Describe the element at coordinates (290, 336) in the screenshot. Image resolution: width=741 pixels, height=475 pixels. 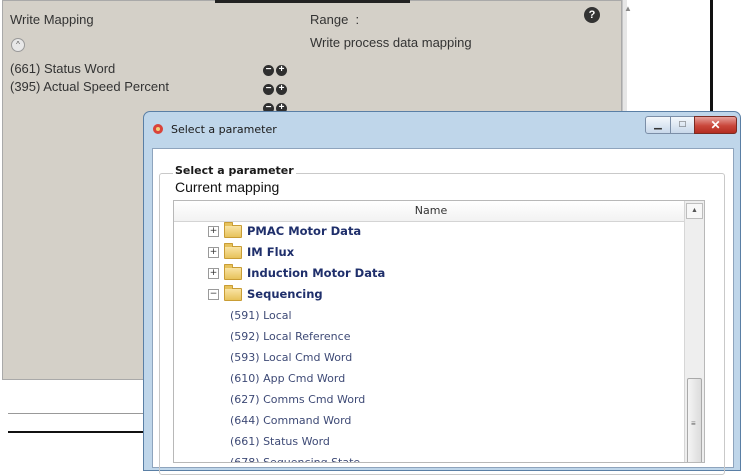
I see `tree-item-parameter: (592) Local Reference` at that location.